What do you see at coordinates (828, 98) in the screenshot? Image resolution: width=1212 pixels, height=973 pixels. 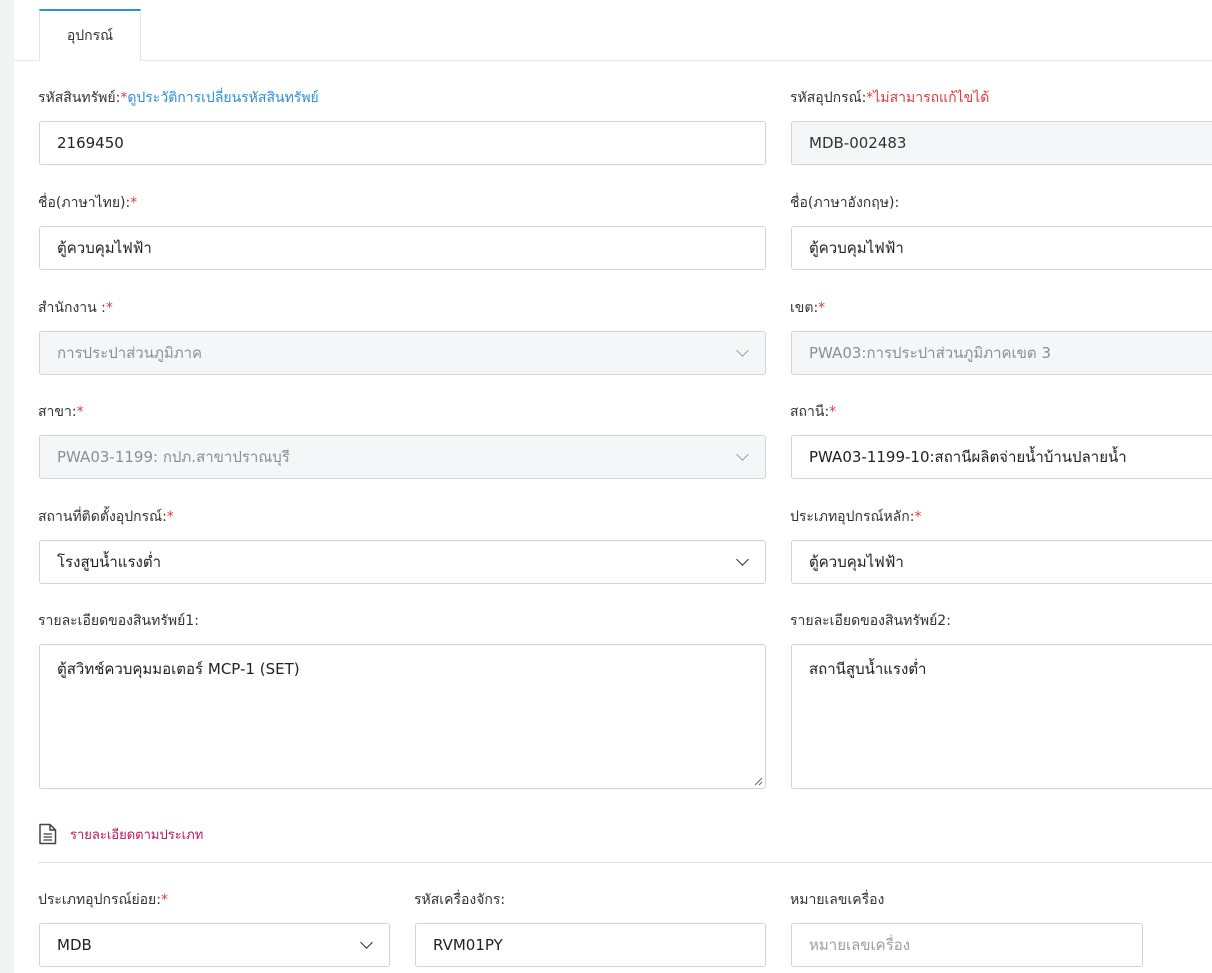 I see `equipment-code-label-text: รหัสอุปกรณ์:` at bounding box center [828, 98].